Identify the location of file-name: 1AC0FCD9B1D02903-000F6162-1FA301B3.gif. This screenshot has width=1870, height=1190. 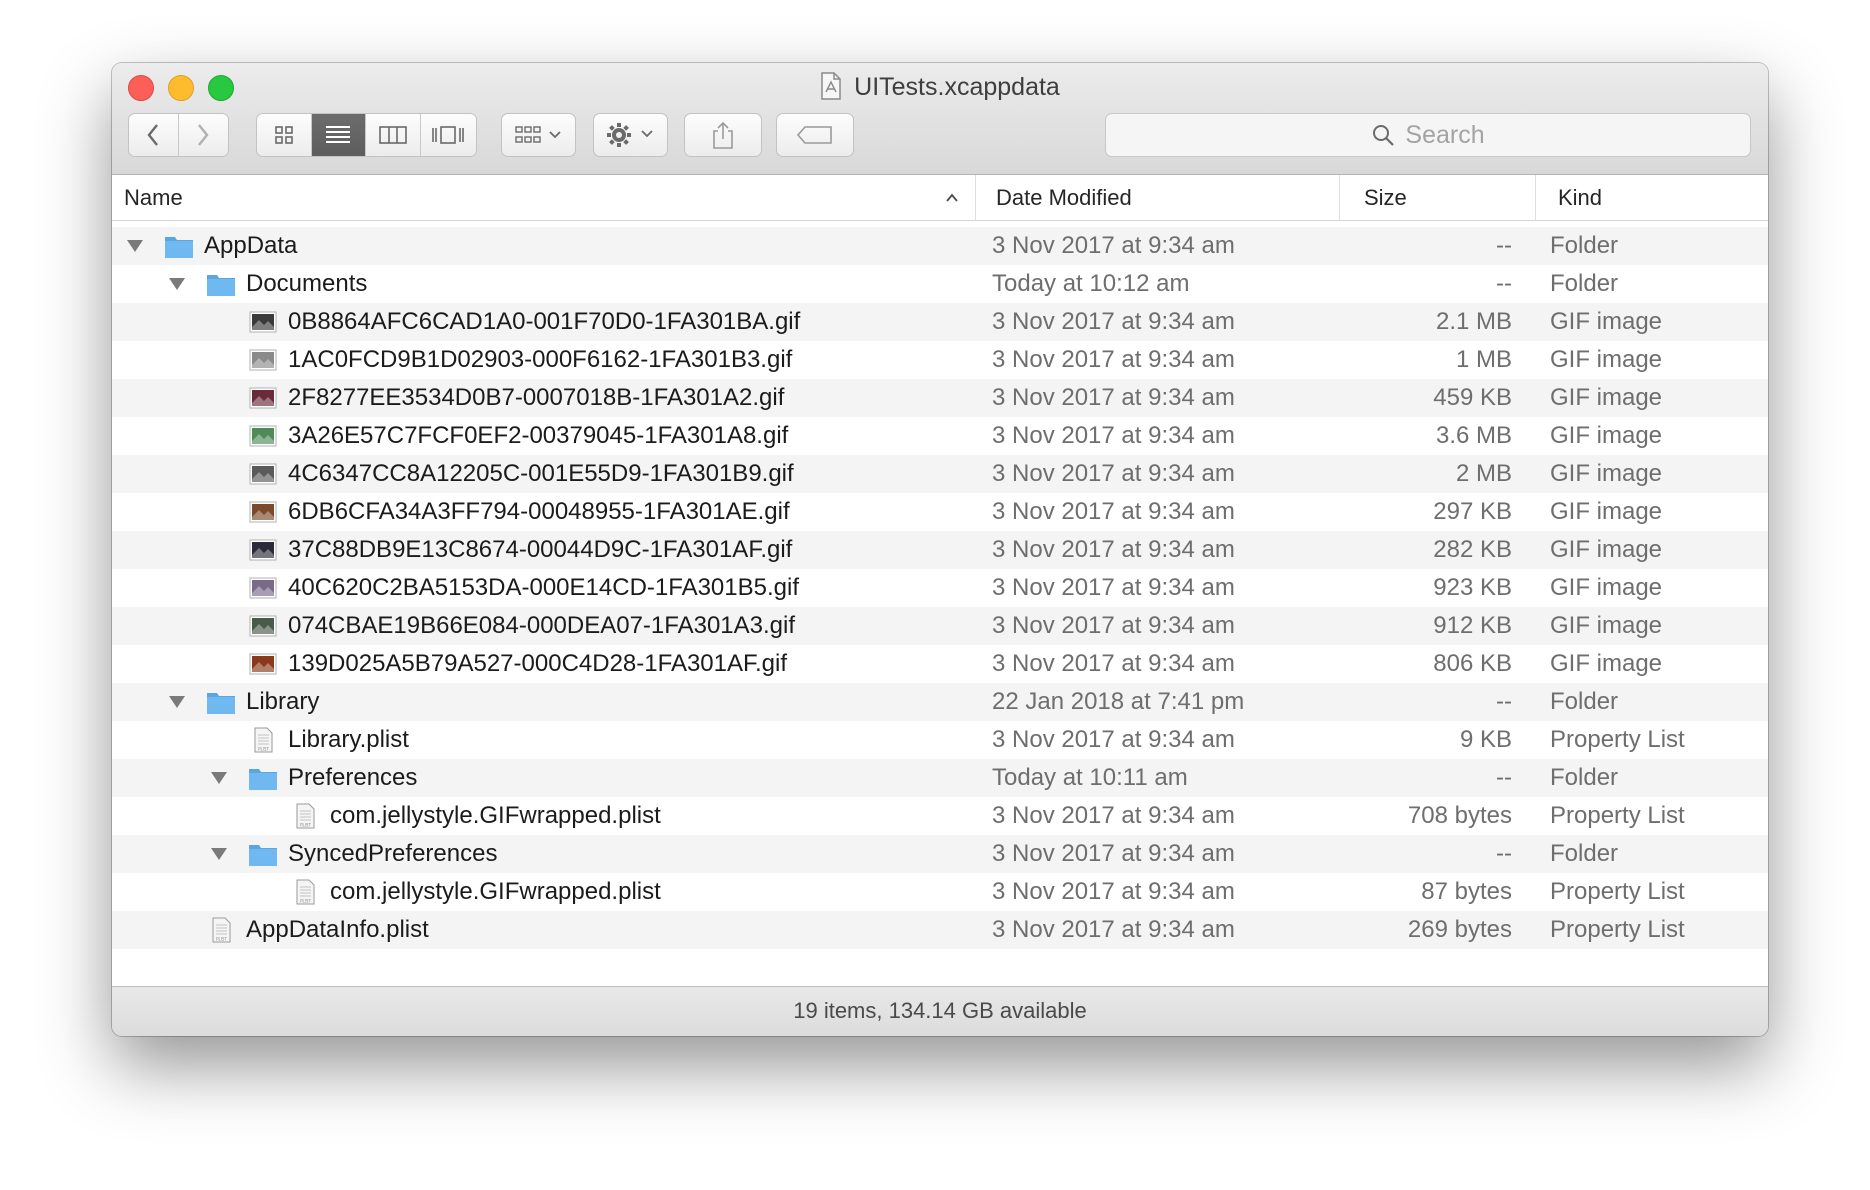
(540, 359).